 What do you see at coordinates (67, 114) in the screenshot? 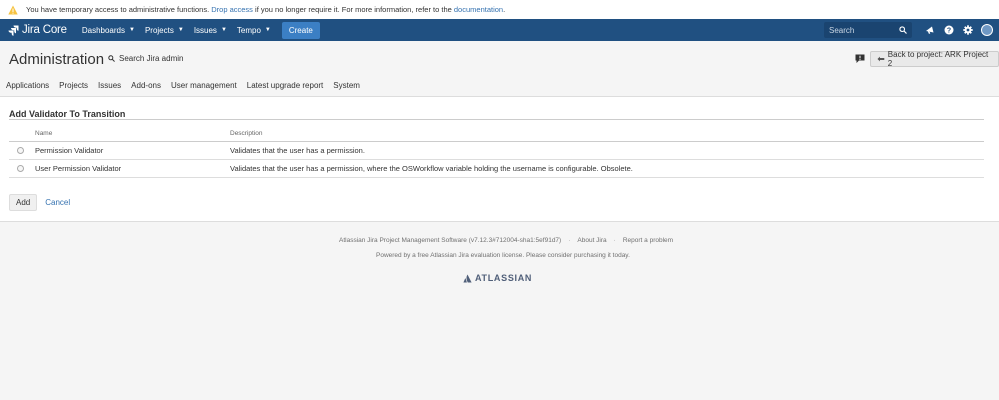
I see `form-heading: Add Validator To Transition` at bounding box center [67, 114].